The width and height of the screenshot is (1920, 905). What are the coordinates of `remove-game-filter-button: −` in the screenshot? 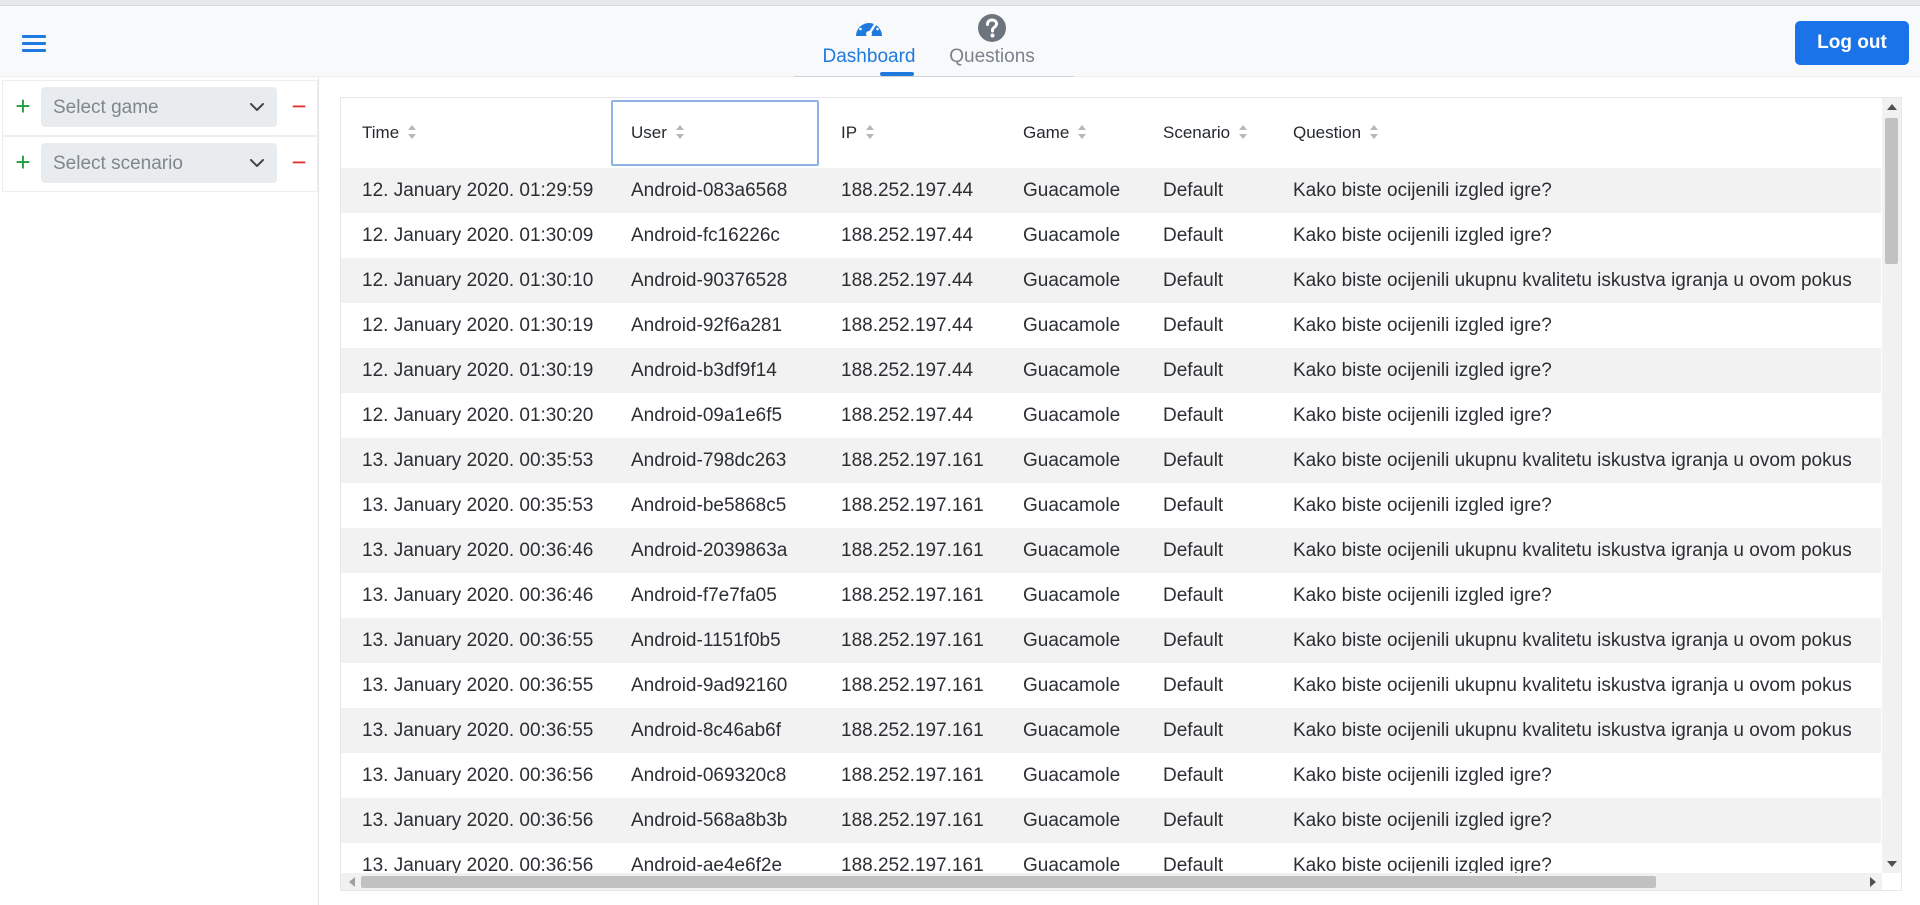 It's located at (299, 106).